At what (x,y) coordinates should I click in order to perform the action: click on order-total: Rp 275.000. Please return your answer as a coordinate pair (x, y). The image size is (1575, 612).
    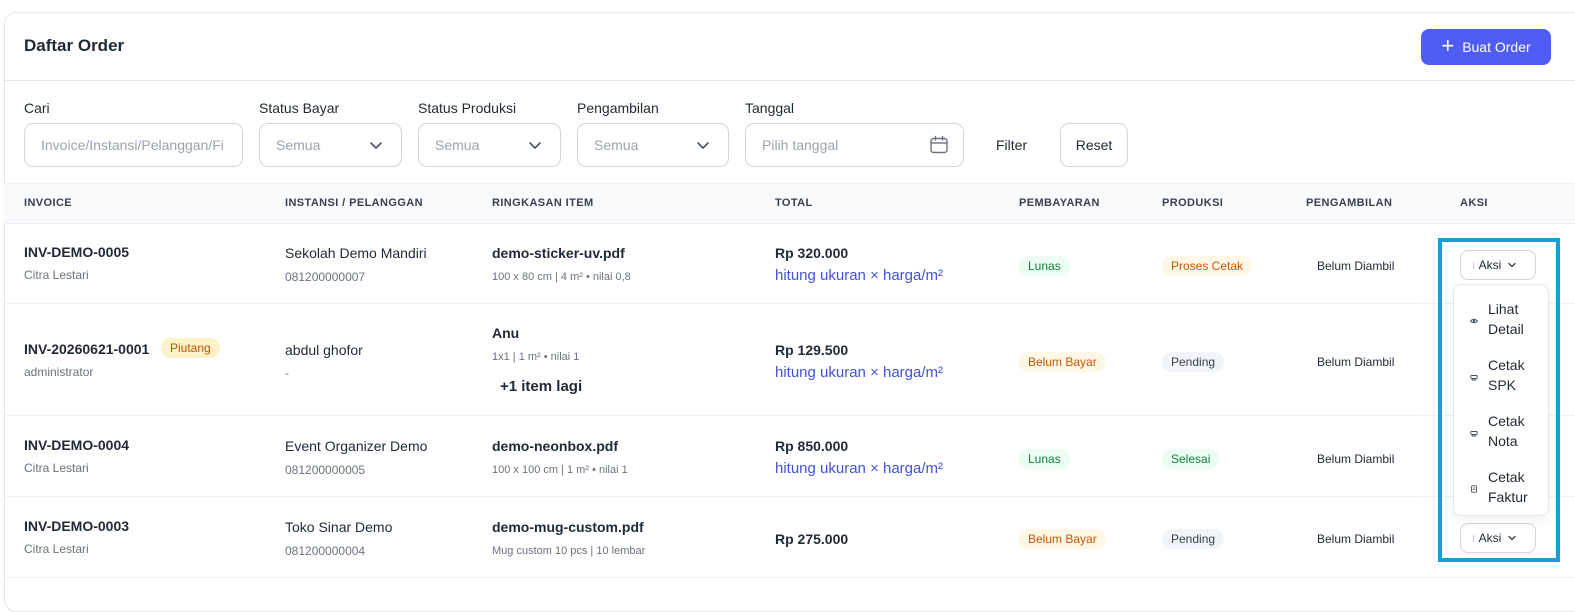
    Looking at the image, I should click on (812, 539).